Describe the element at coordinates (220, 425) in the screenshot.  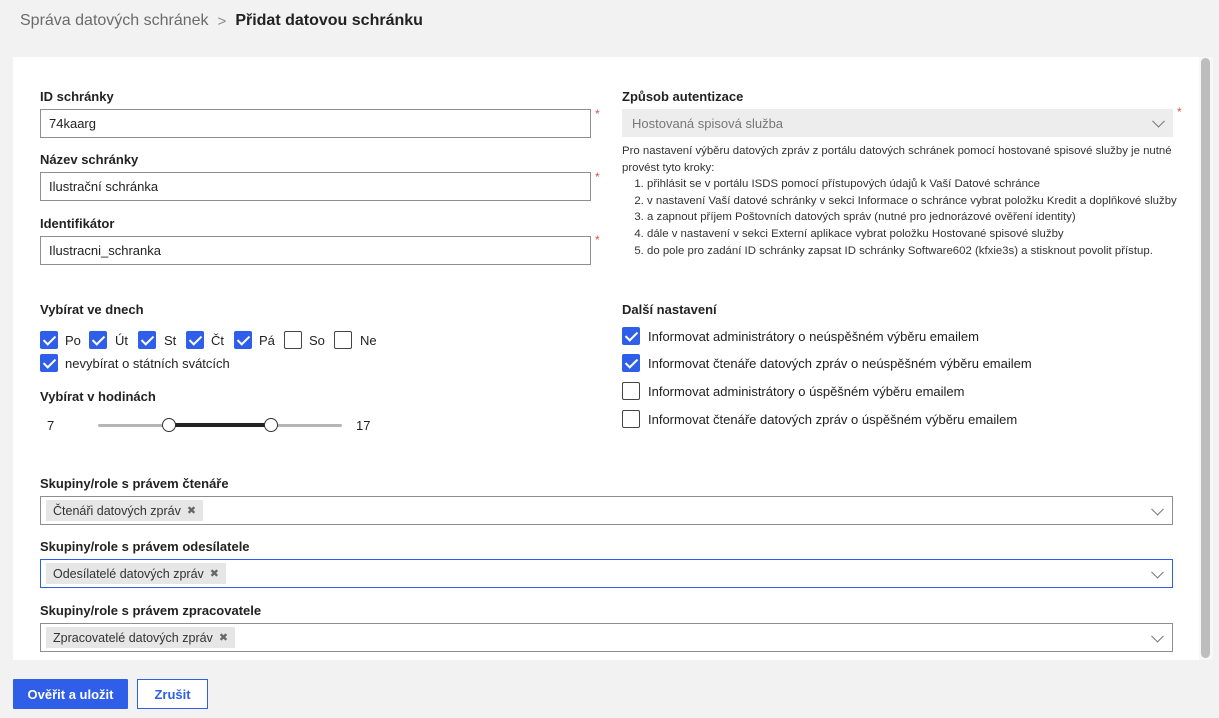
I see `hours-slider-range` at that location.